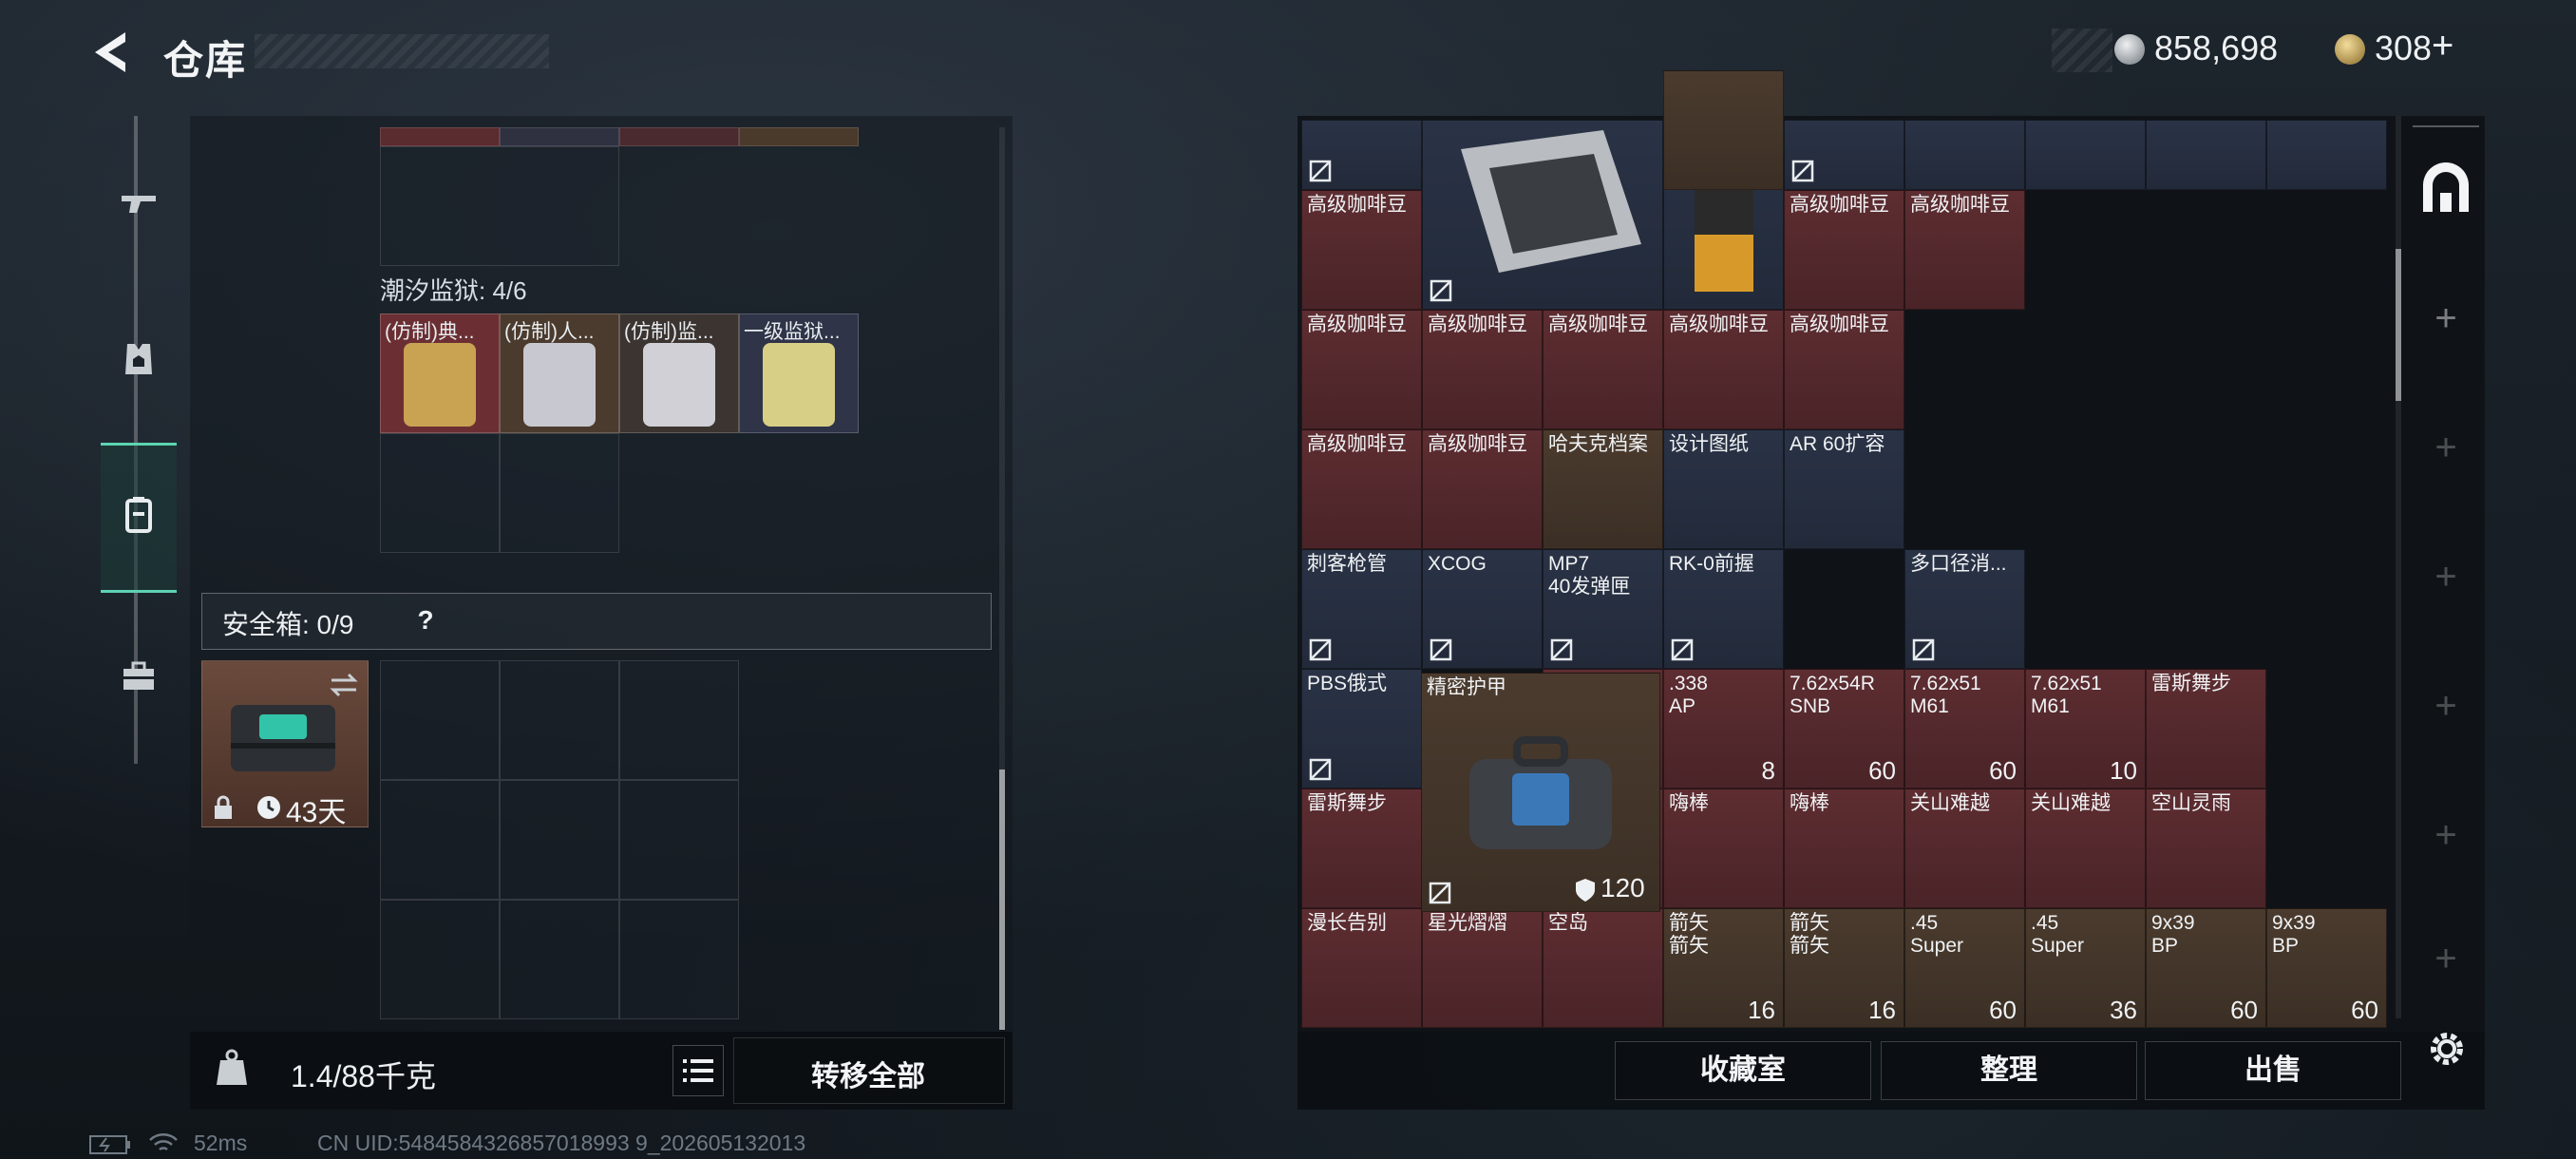 This screenshot has height=1159, width=2576. Describe the element at coordinates (1357, 205) in the screenshot. I see `item-label: 高级咖啡豆` at that location.